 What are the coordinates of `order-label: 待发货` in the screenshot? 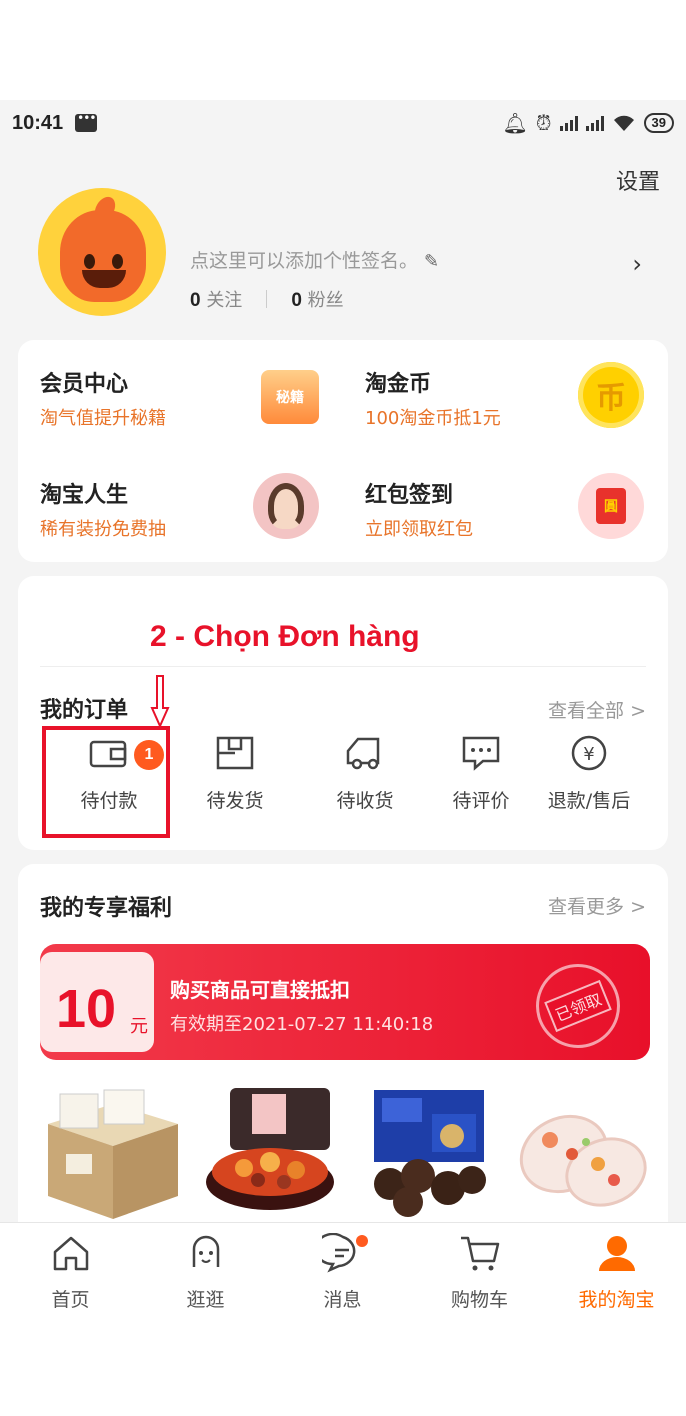 It's located at (235, 801).